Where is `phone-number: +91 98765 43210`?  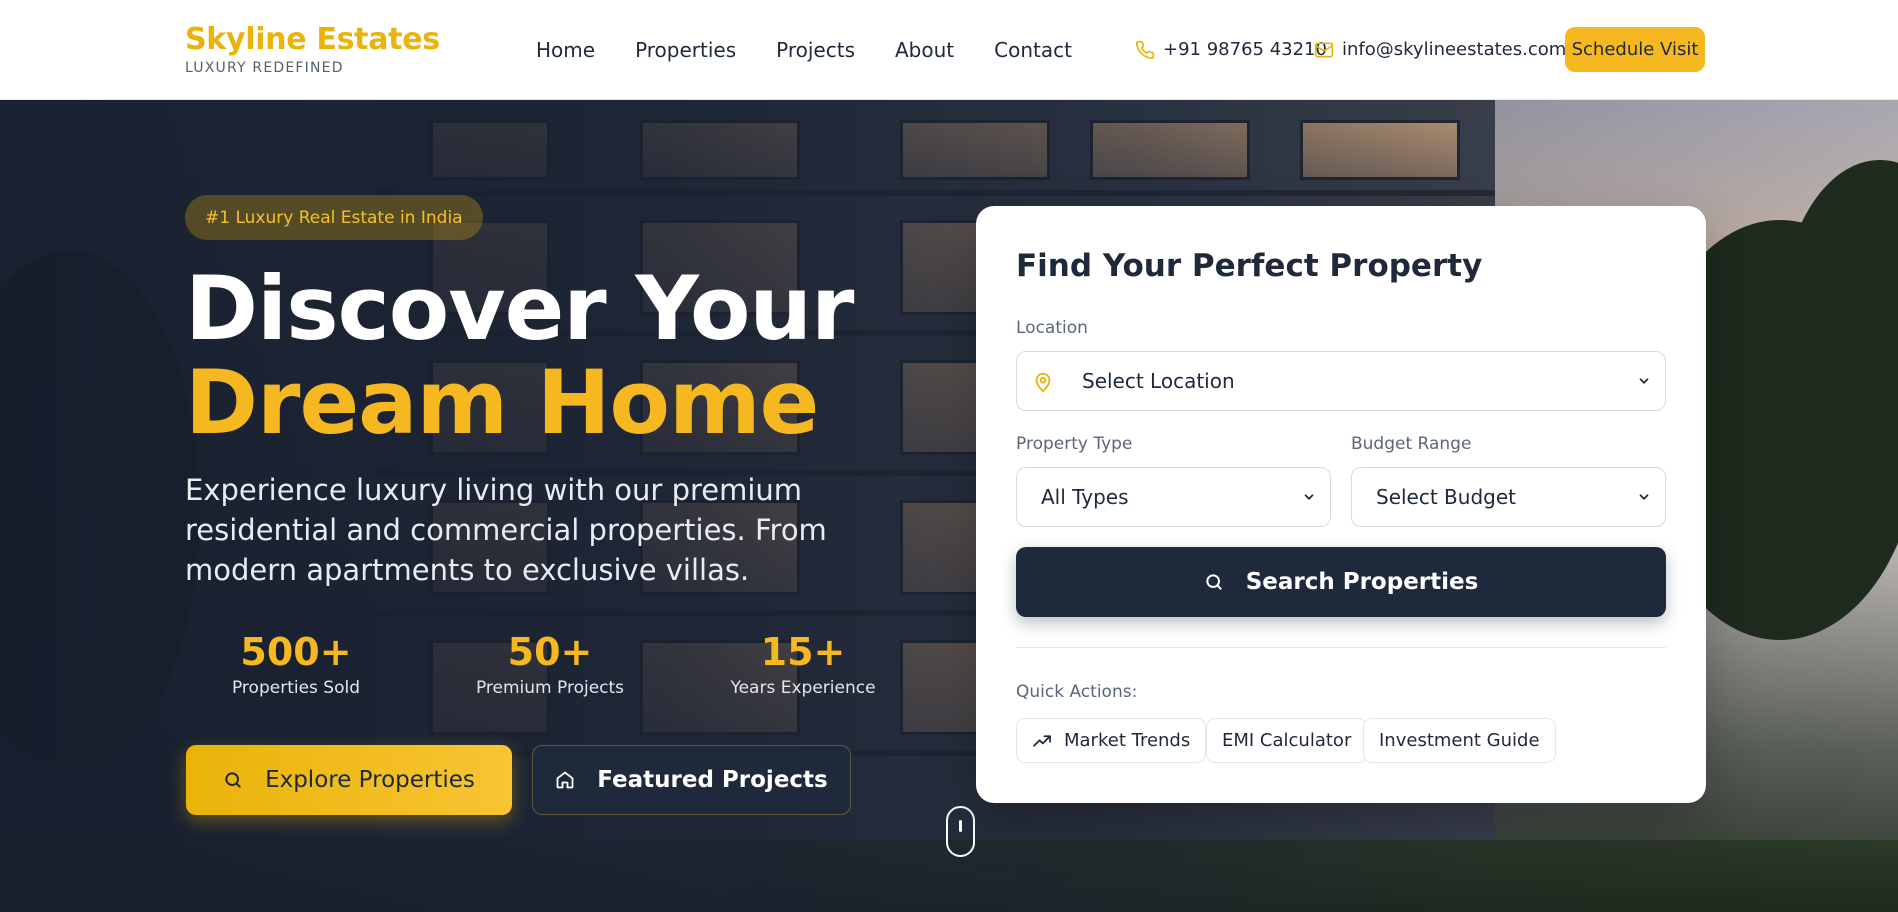
phone-number: +91 98765 43210 is located at coordinates (1245, 49).